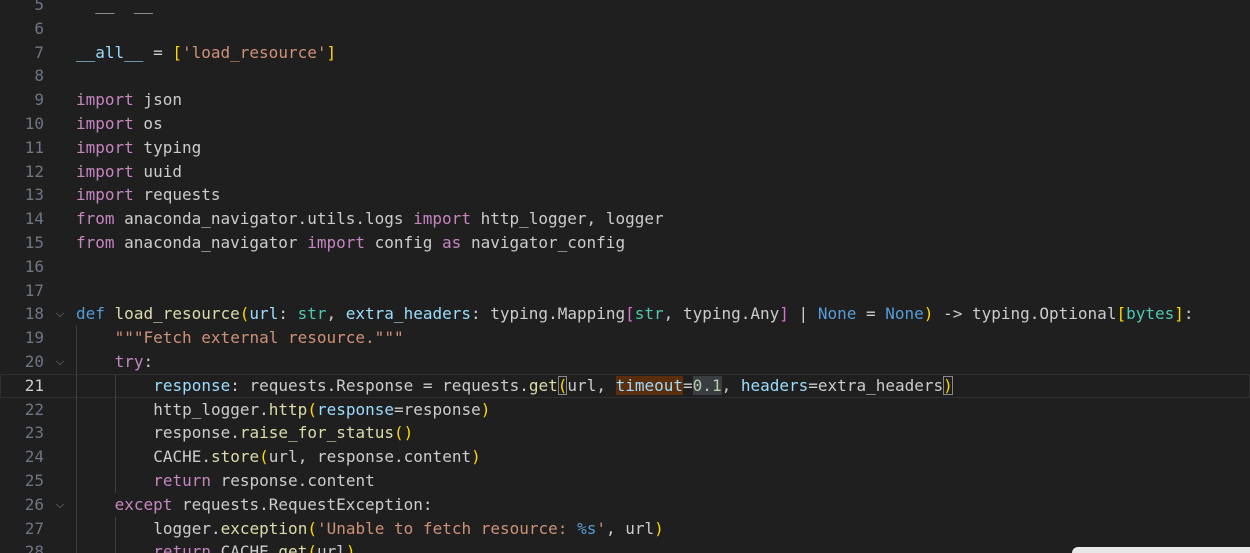 The width and height of the screenshot is (1250, 553). What do you see at coordinates (543, 385) in the screenshot?
I see `code-token: get` at bounding box center [543, 385].